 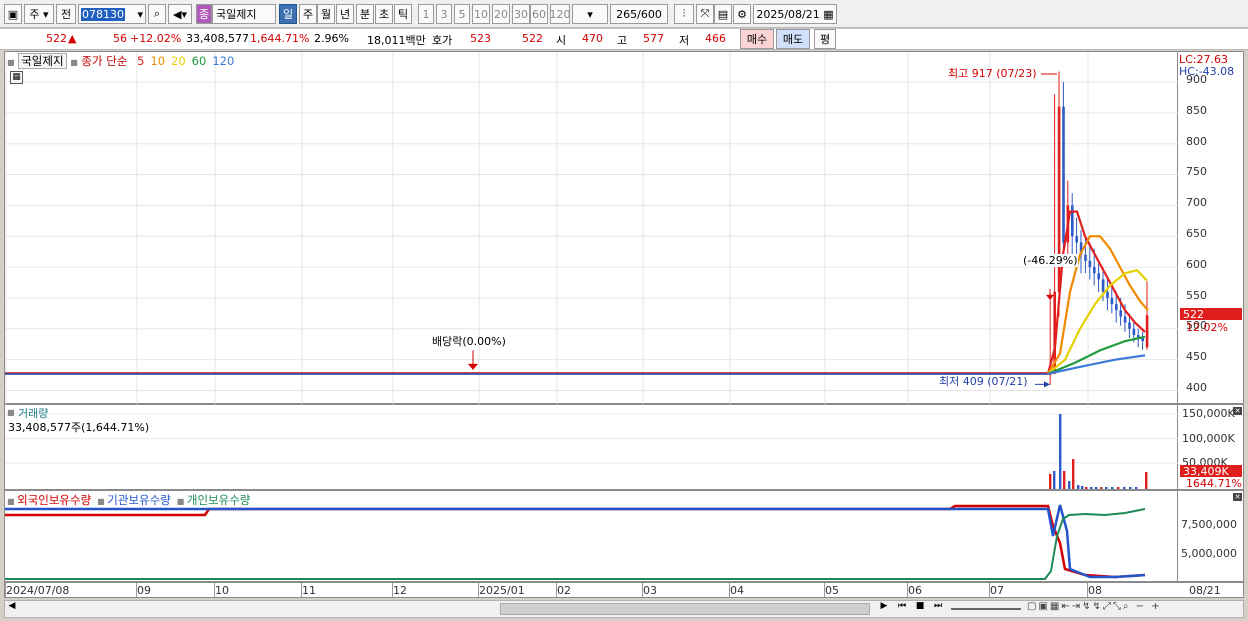 What do you see at coordinates (403, 14) in the screenshot?
I see `period-button-6: 틱` at bounding box center [403, 14].